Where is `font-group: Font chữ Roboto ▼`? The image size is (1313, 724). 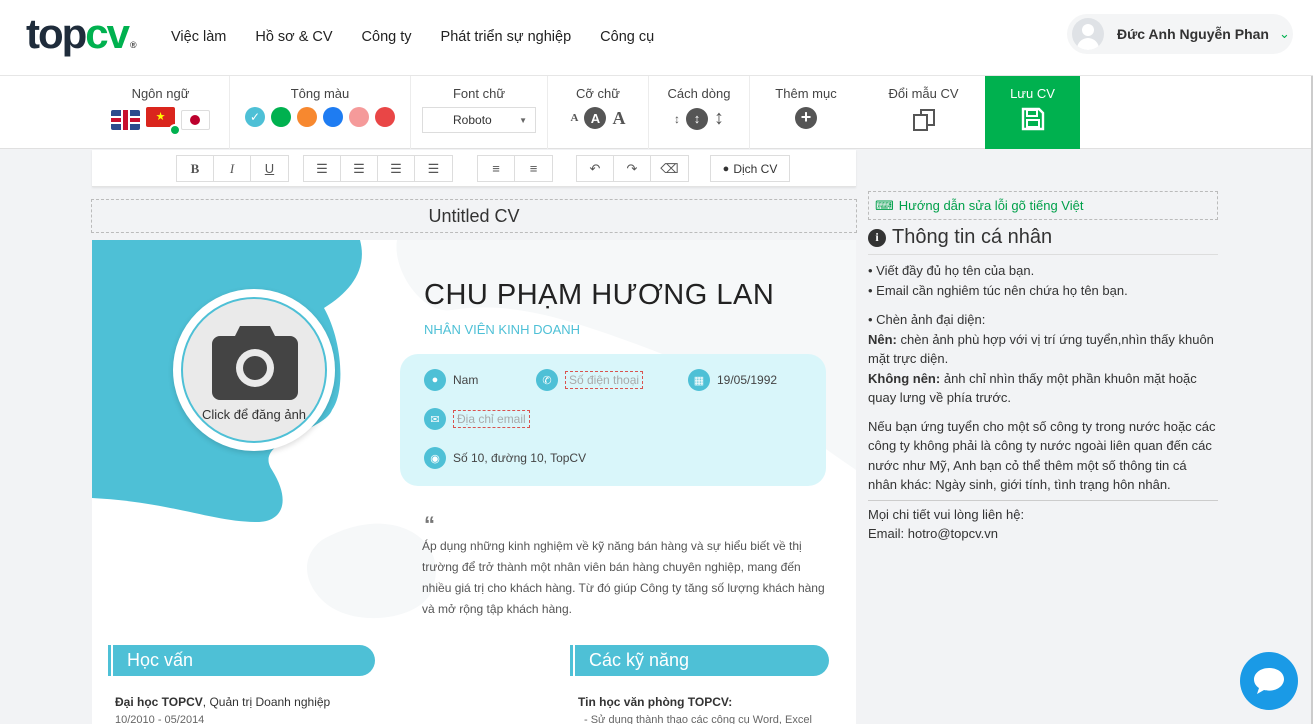 font-group: Font chữ Roboto ▼ is located at coordinates (479, 112).